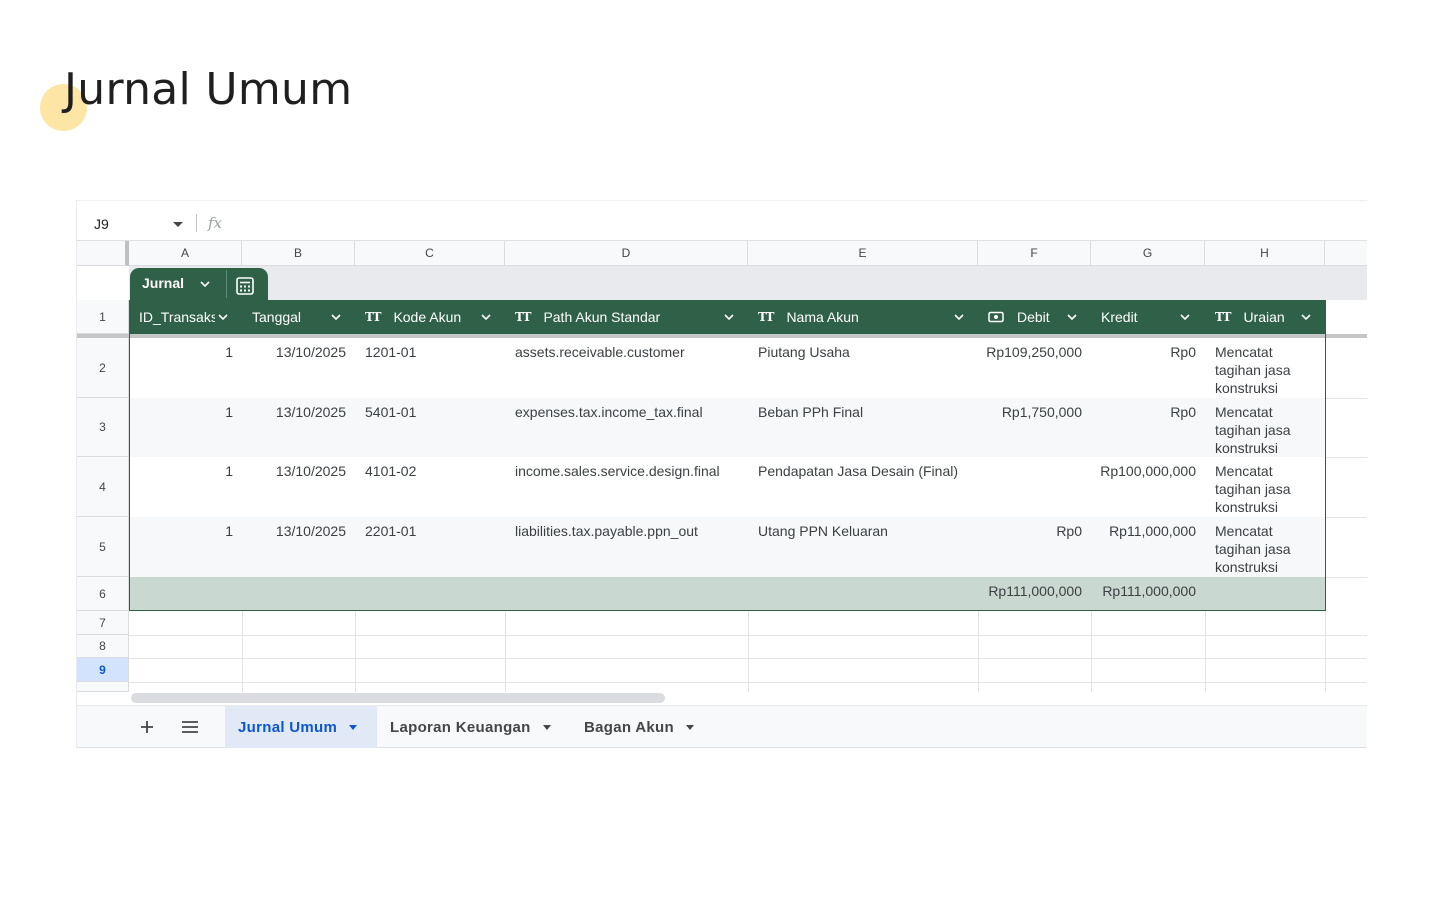 The height and width of the screenshot is (900, 1440). Describe the element at coordinates (103, 487) in the screenshot. I see `row-header-4: 4` at that location.